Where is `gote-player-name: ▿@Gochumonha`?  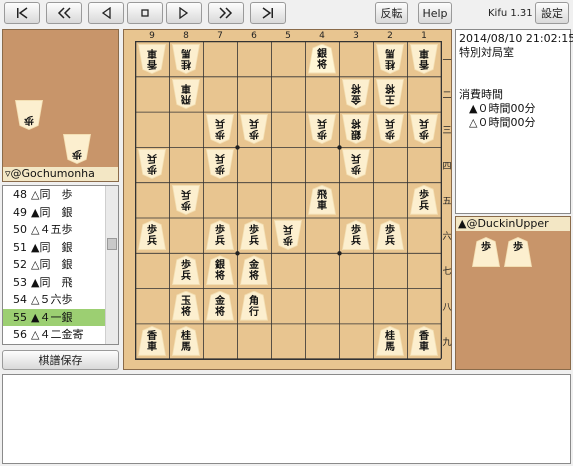
gote-player-name: ▿@Gochumonha is located at coordinates (60, 174).